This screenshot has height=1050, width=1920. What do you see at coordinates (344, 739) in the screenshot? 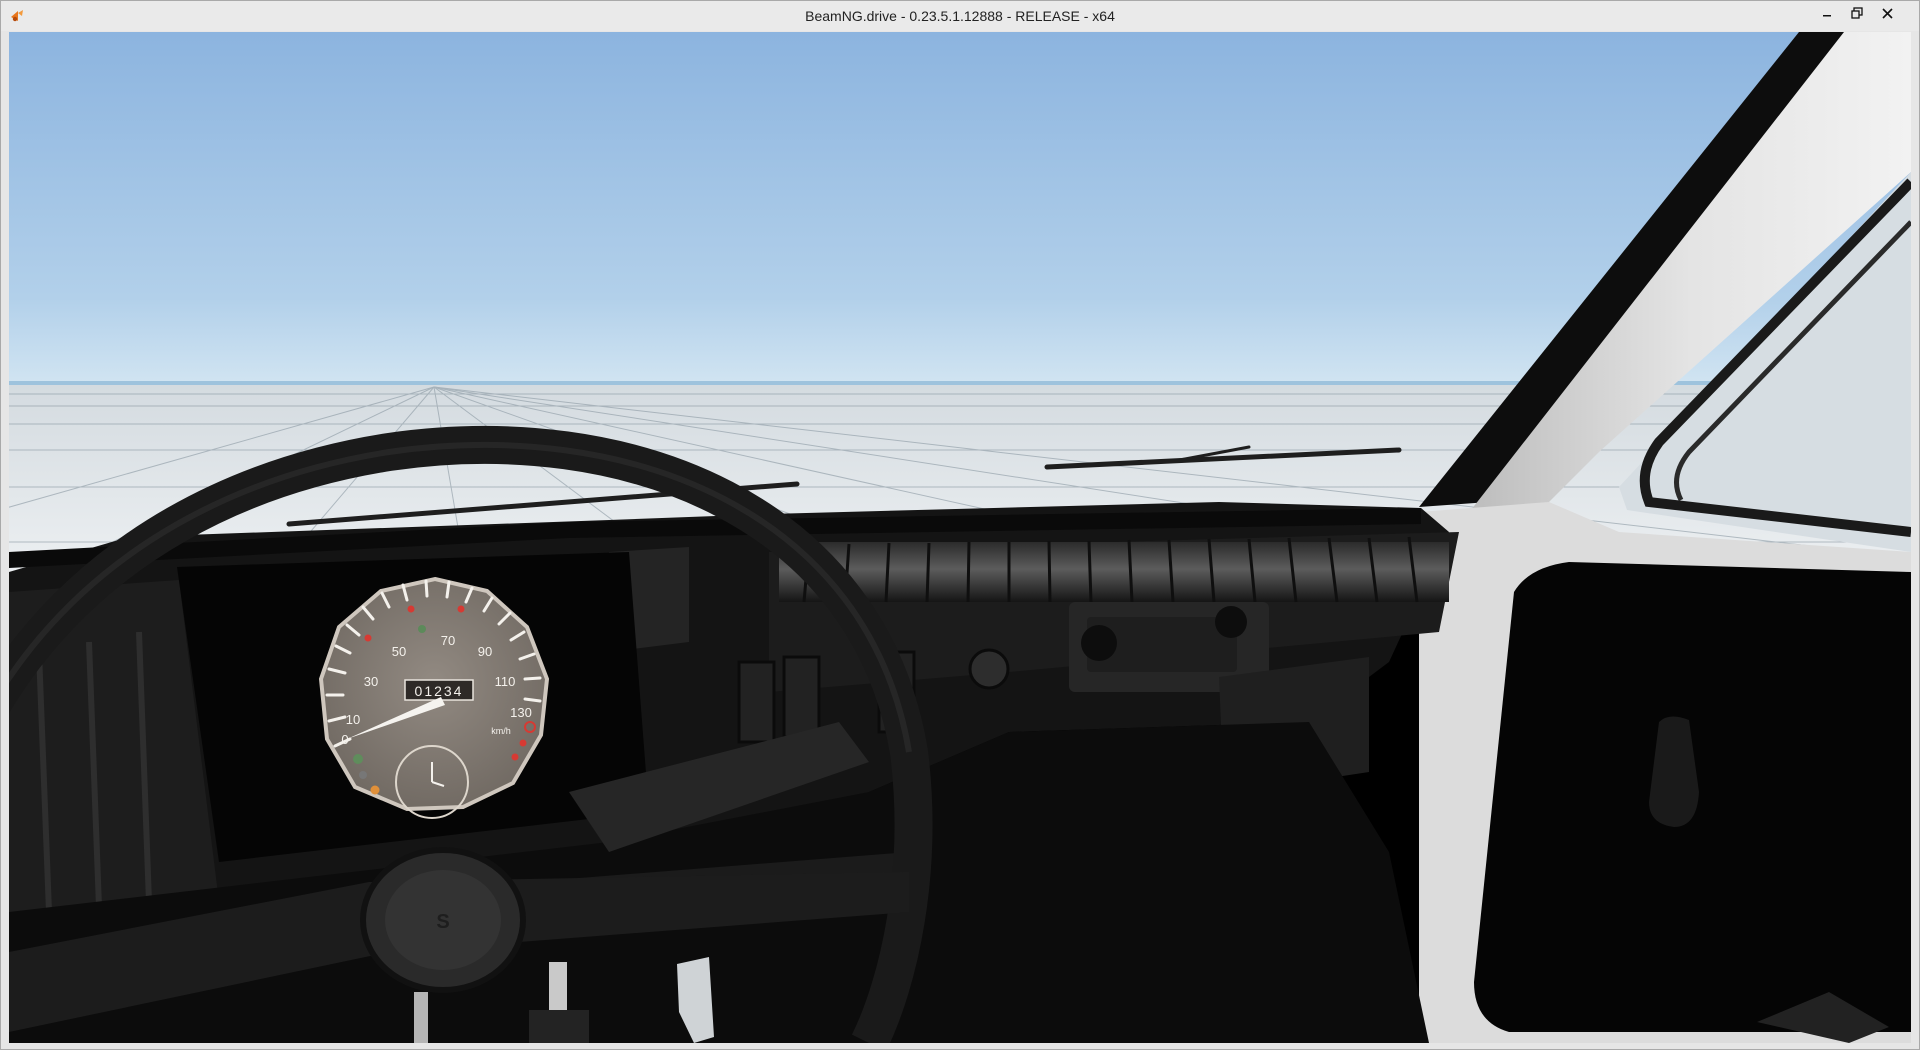
I see `tick-label-0: 0` at bounding box center [344, 739].